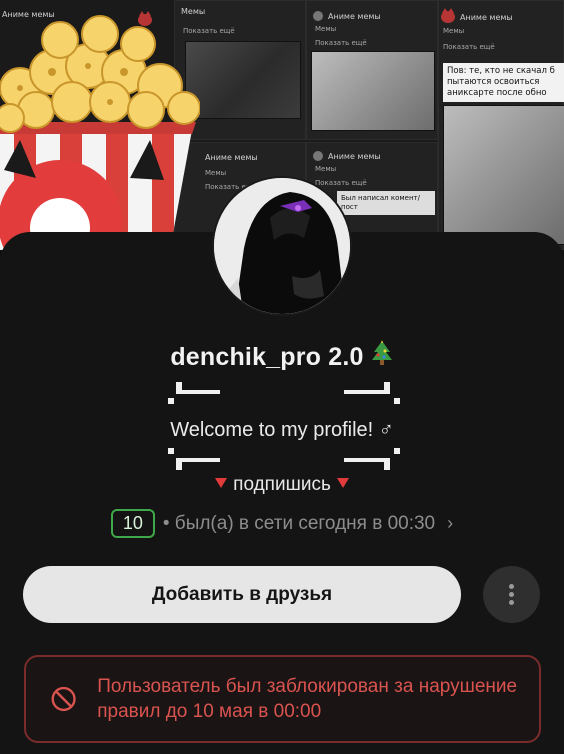  What do you see at coordinates (267, 357) in the screenshot?
I see `username-text: denchik_pro 2.0` at bounding box center [267, 357].